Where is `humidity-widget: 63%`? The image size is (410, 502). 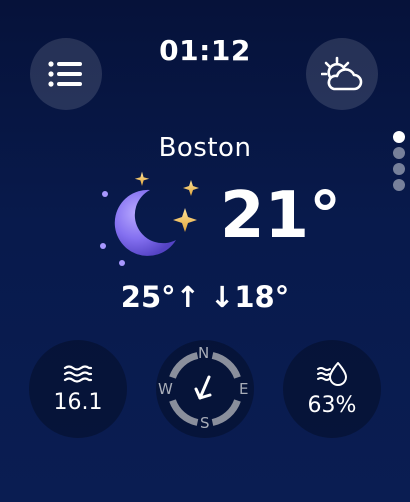 humidity-widget: 63% is located at coordinates (332, 389).